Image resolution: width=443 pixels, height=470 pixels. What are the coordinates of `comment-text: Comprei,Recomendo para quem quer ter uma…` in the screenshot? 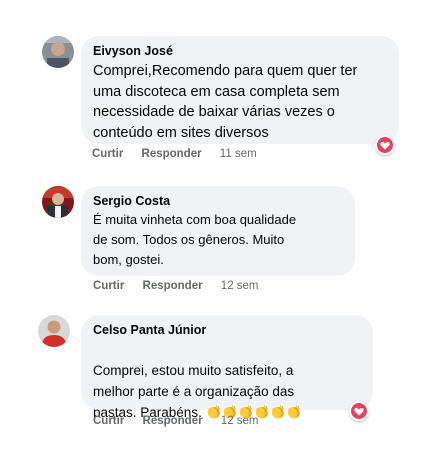 It's located at (225, 102).